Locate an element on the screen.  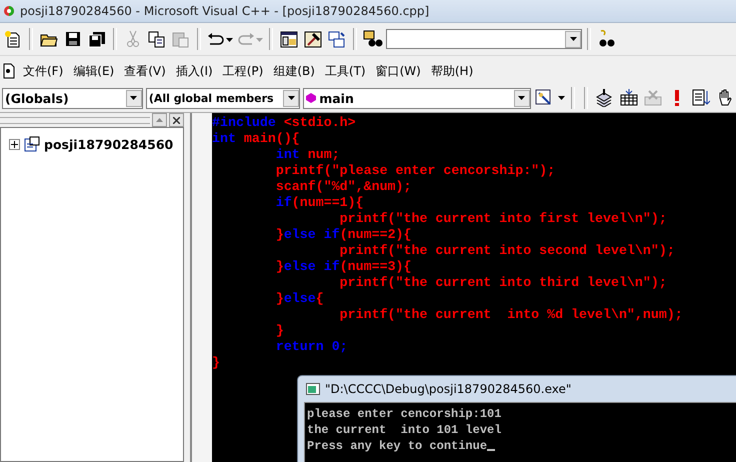
find-combo-field is located at coordinates (484, 39).